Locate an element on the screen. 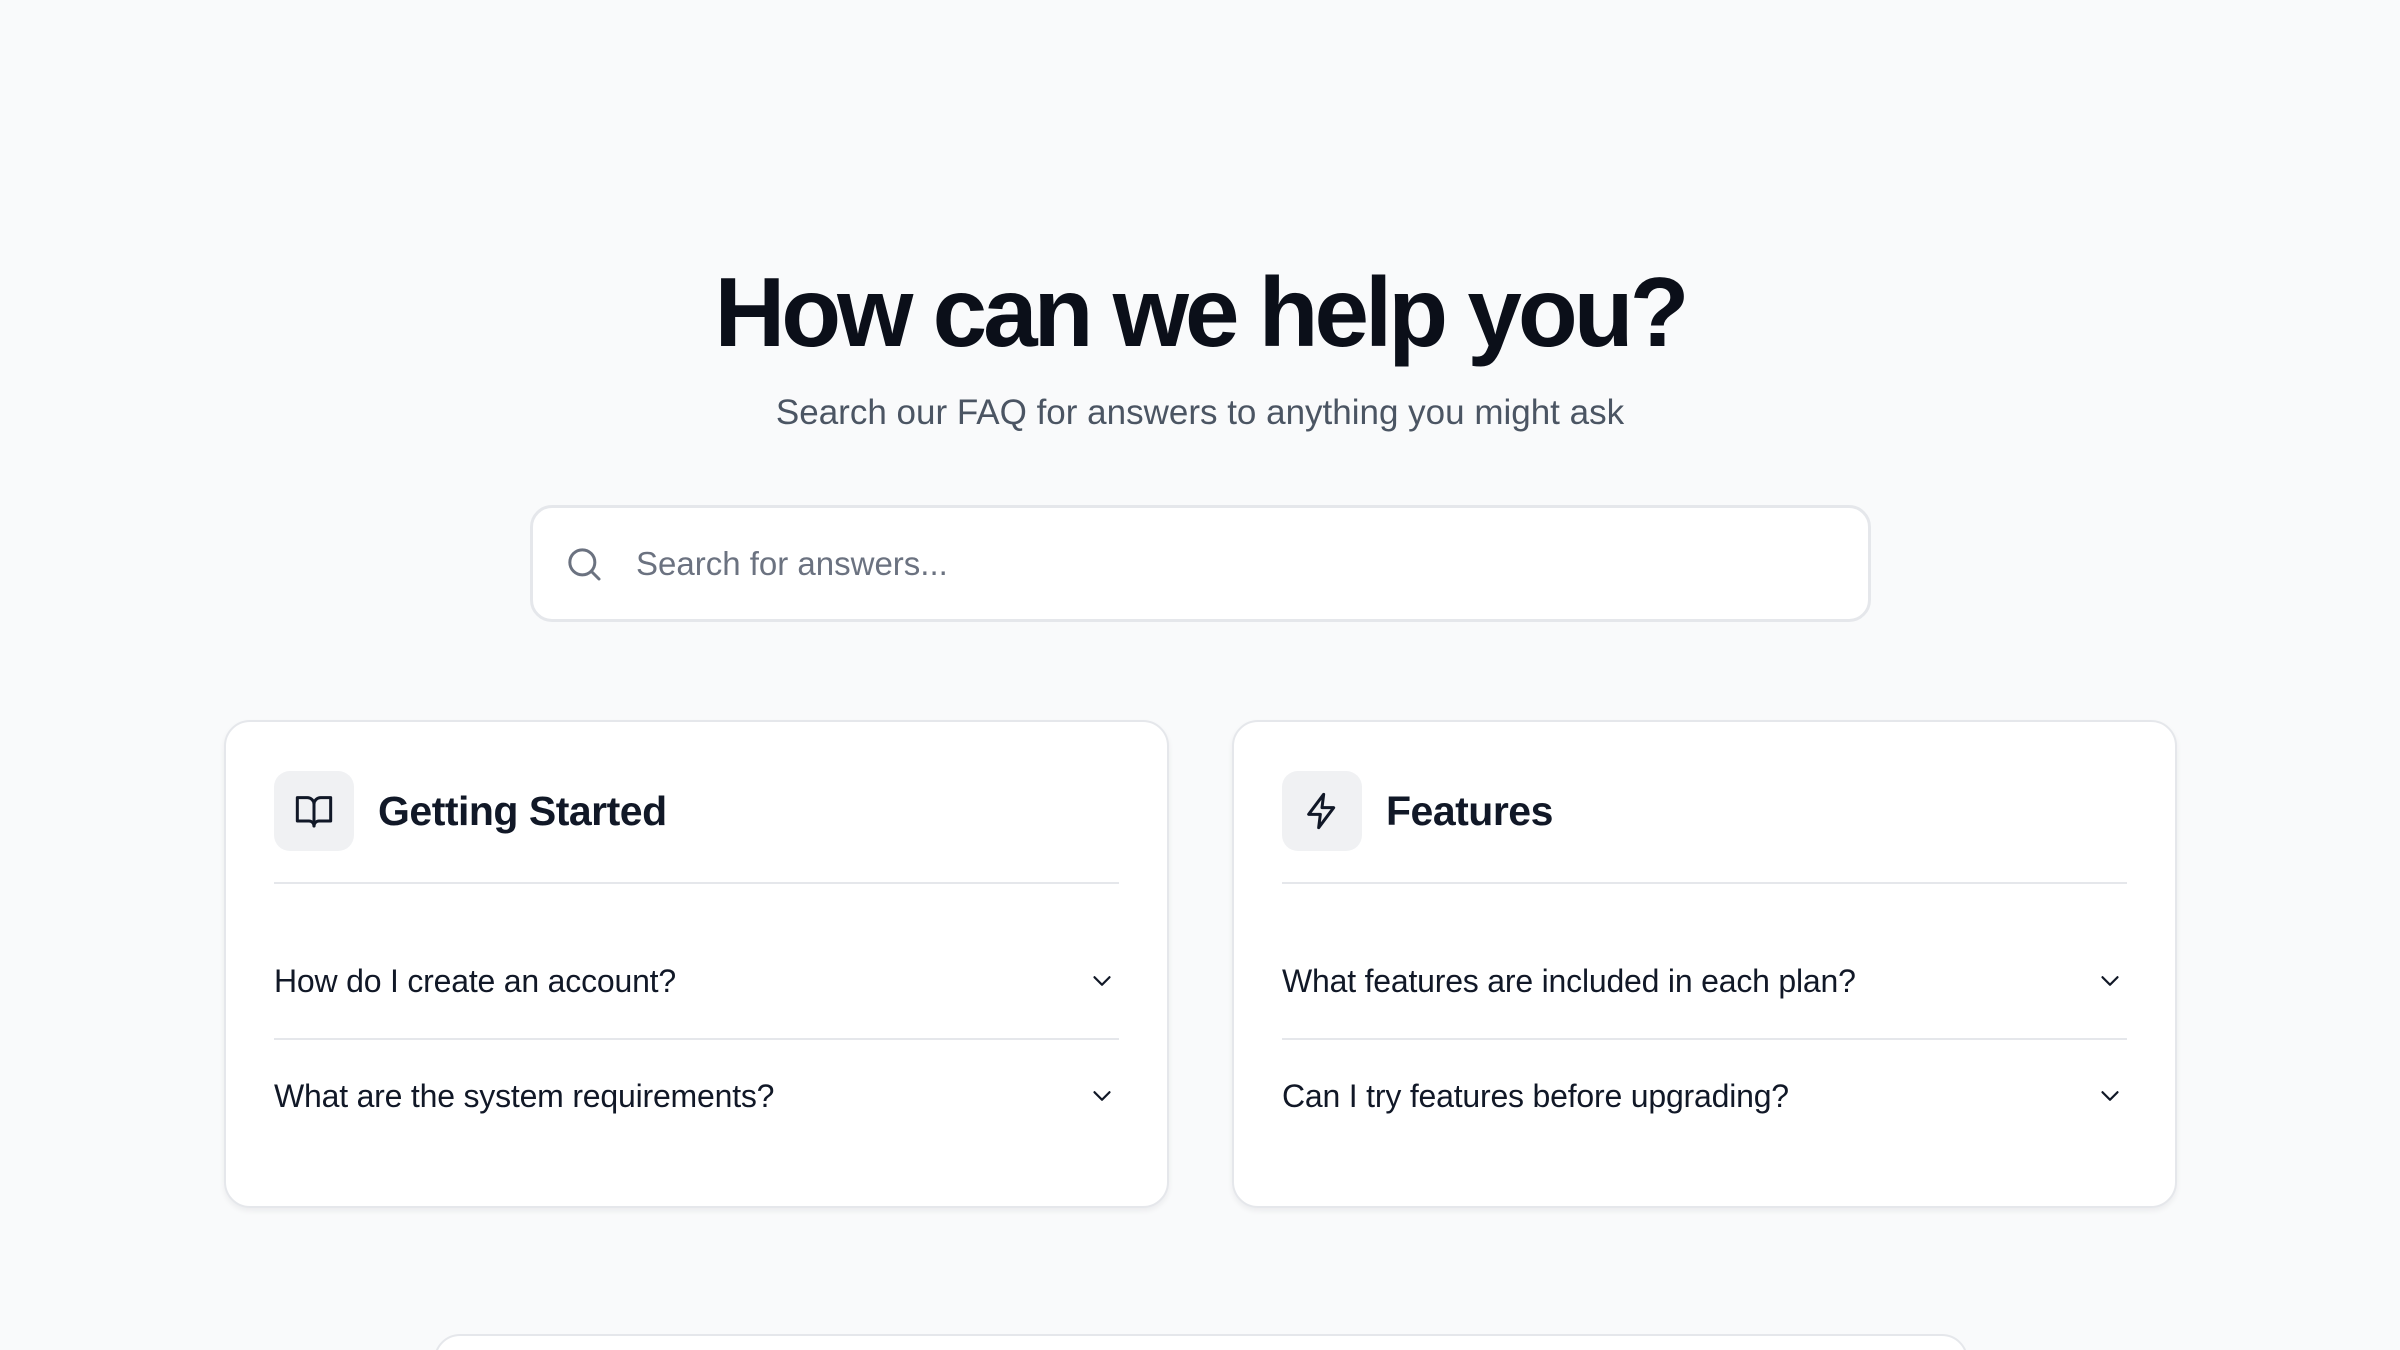  faq-question: What are the system requirements? is located at coordinates (524, 1095).